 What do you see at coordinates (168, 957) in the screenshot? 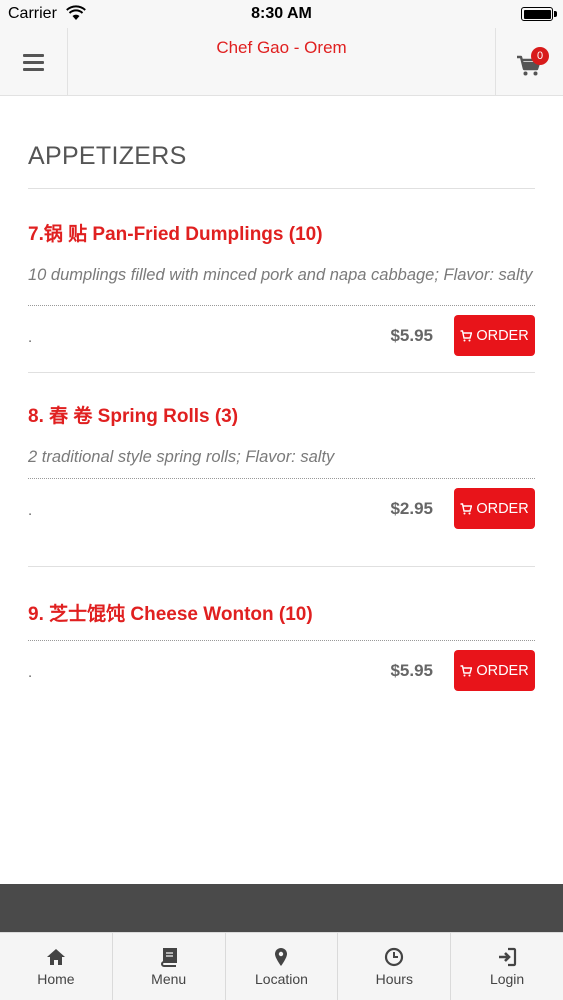
I see `book-icon` at bounding box center [168, 957].